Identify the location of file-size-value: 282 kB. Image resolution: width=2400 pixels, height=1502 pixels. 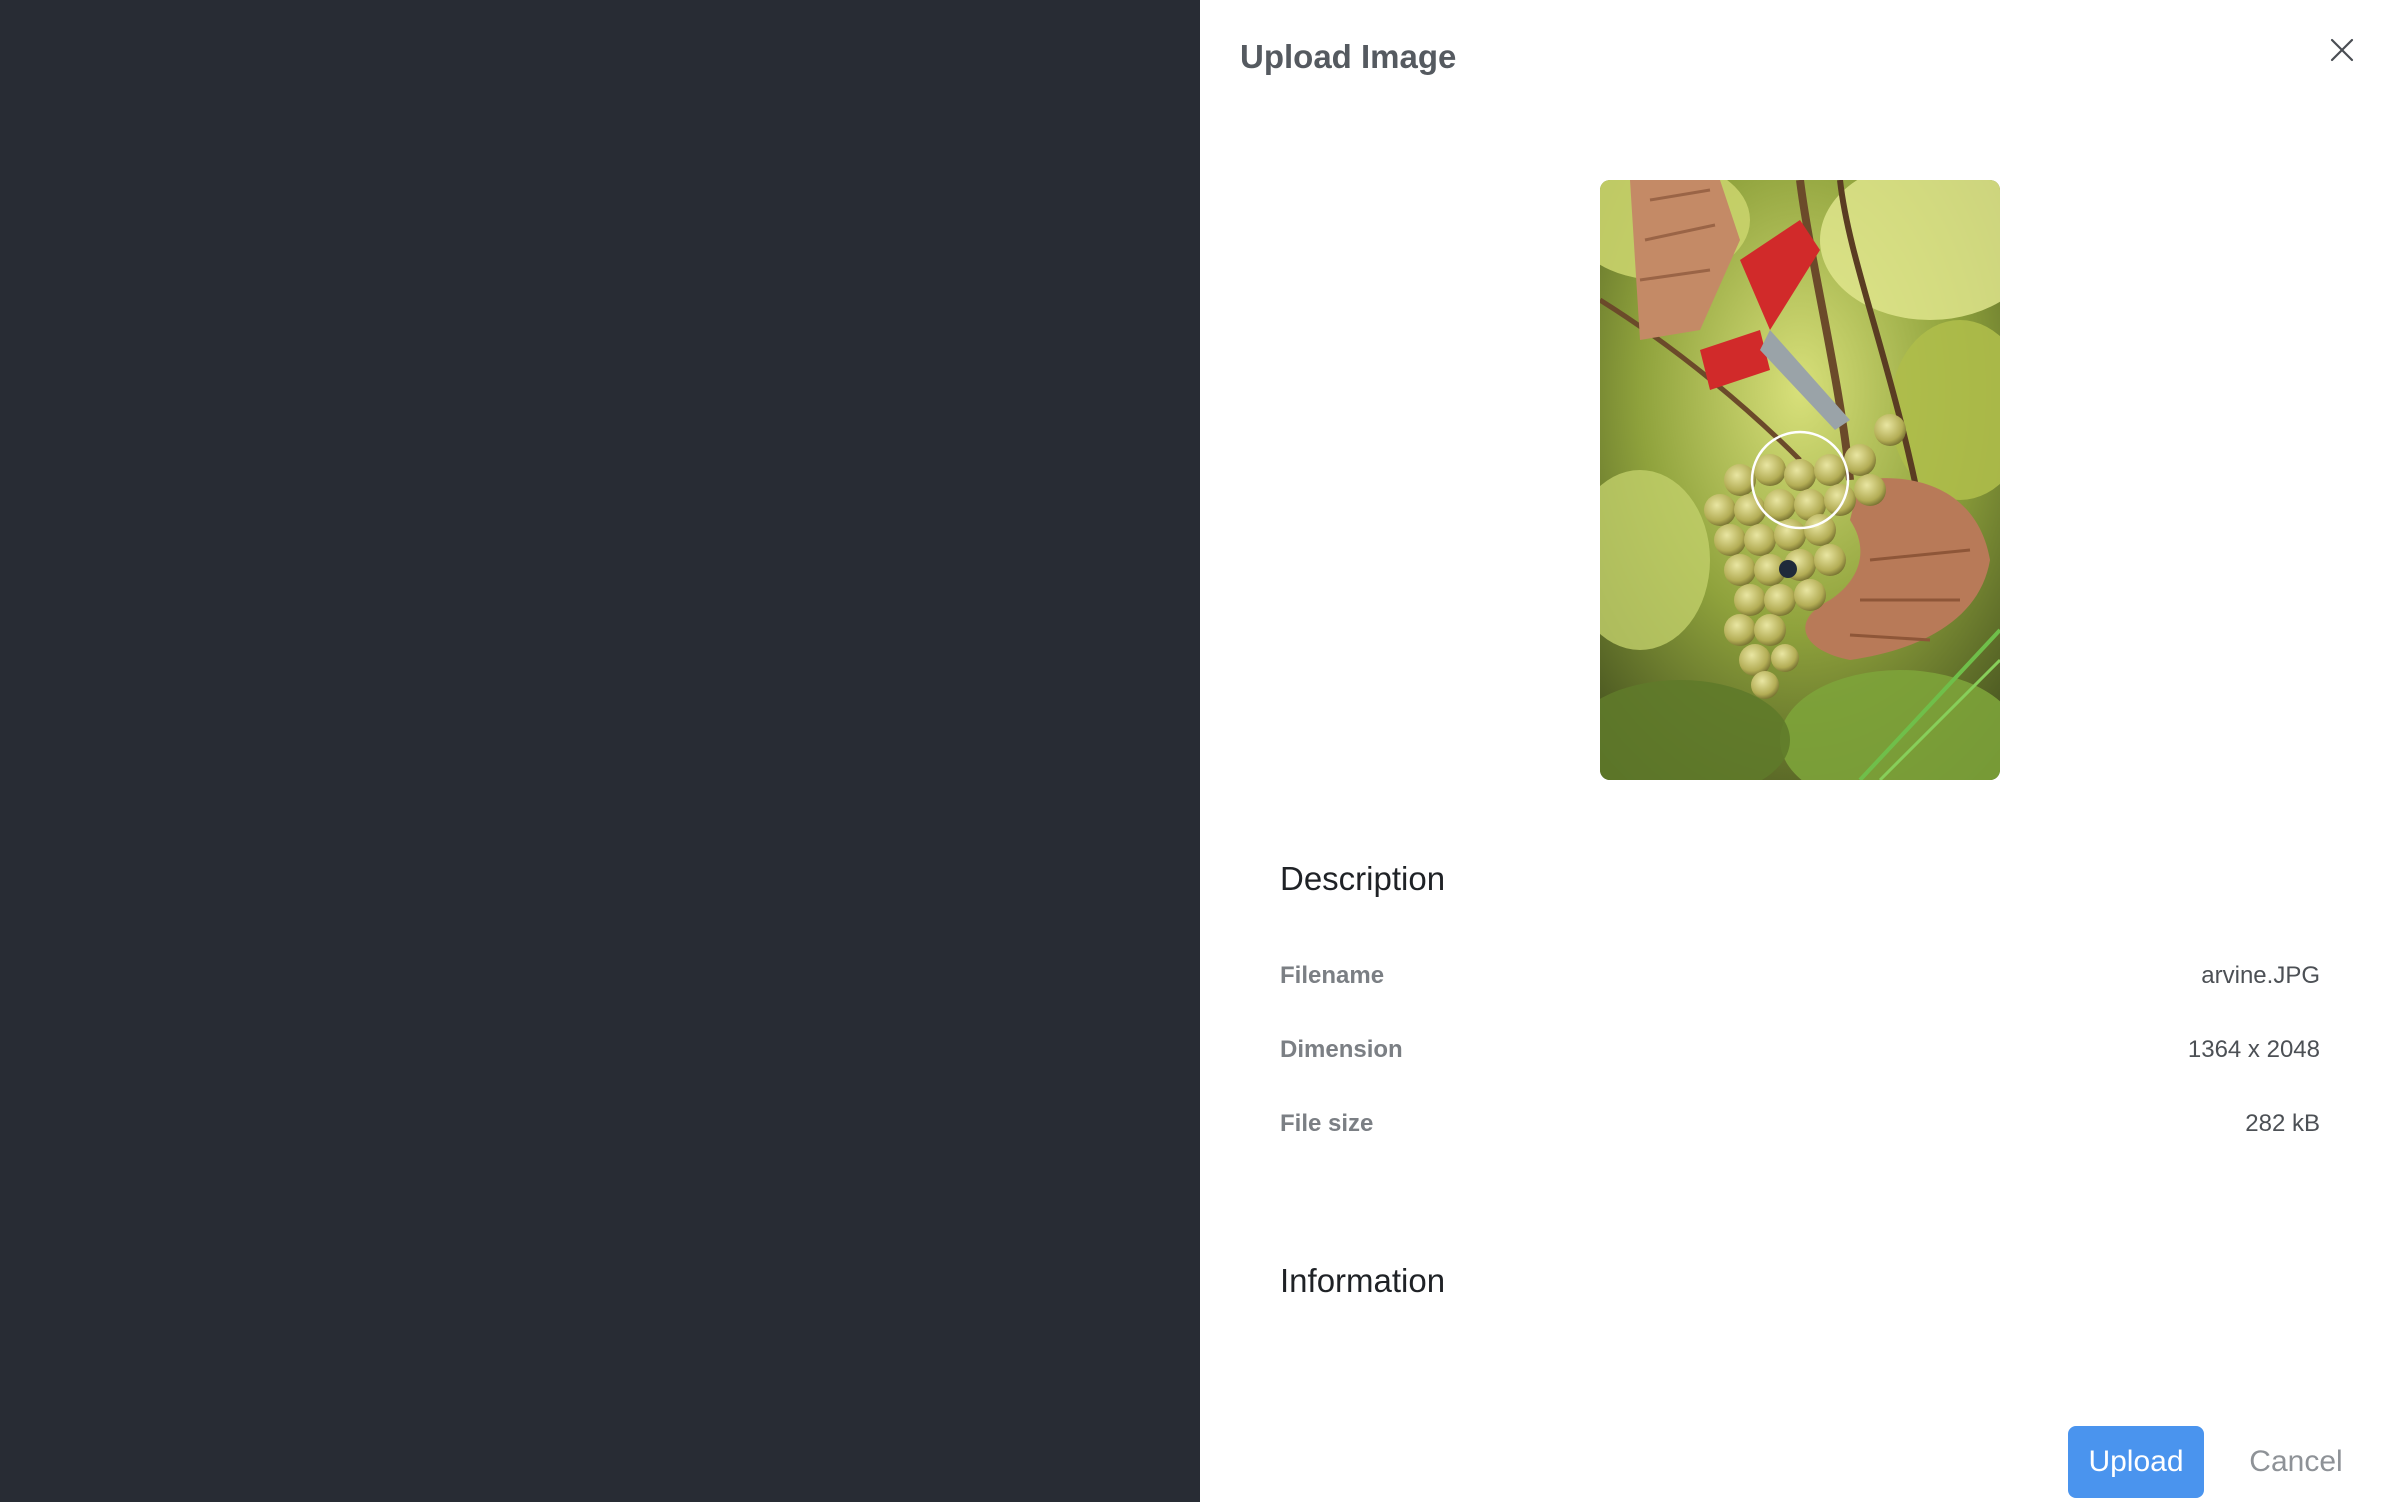
(2282, 1123).